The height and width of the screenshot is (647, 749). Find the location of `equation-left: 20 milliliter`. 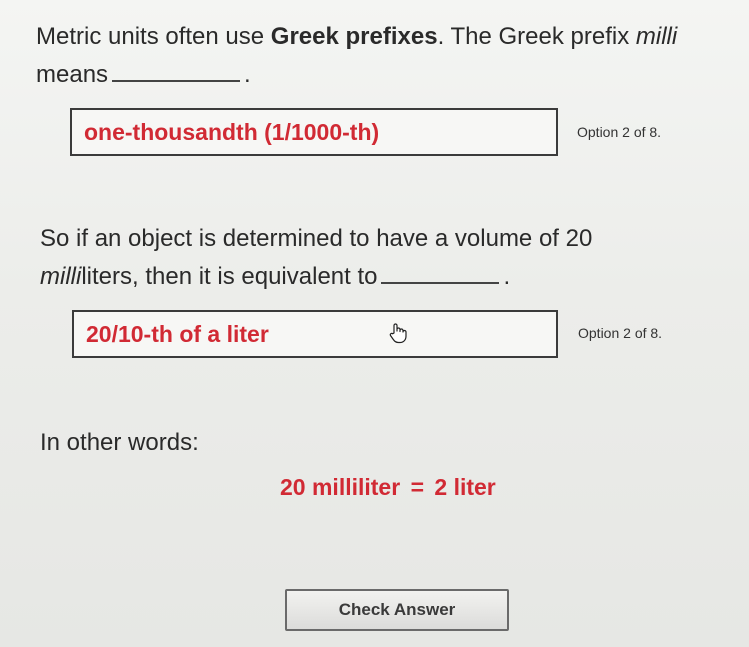

equation-left: 20 milliliter is located at coordinates (340, 487).